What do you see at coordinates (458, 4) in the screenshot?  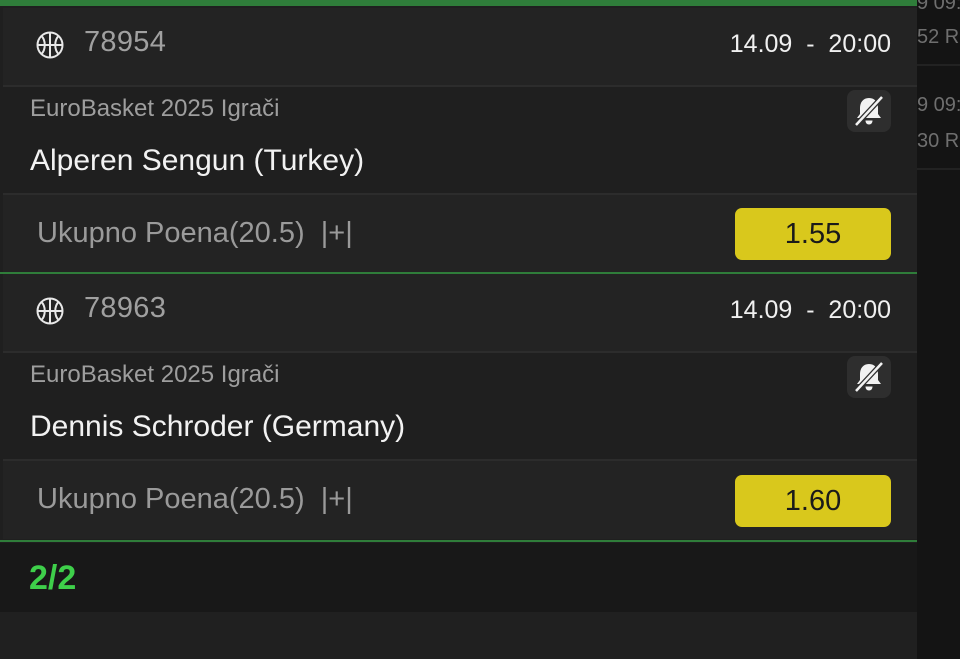 I see `top-accent-bar` at bounding box center [458, 4].